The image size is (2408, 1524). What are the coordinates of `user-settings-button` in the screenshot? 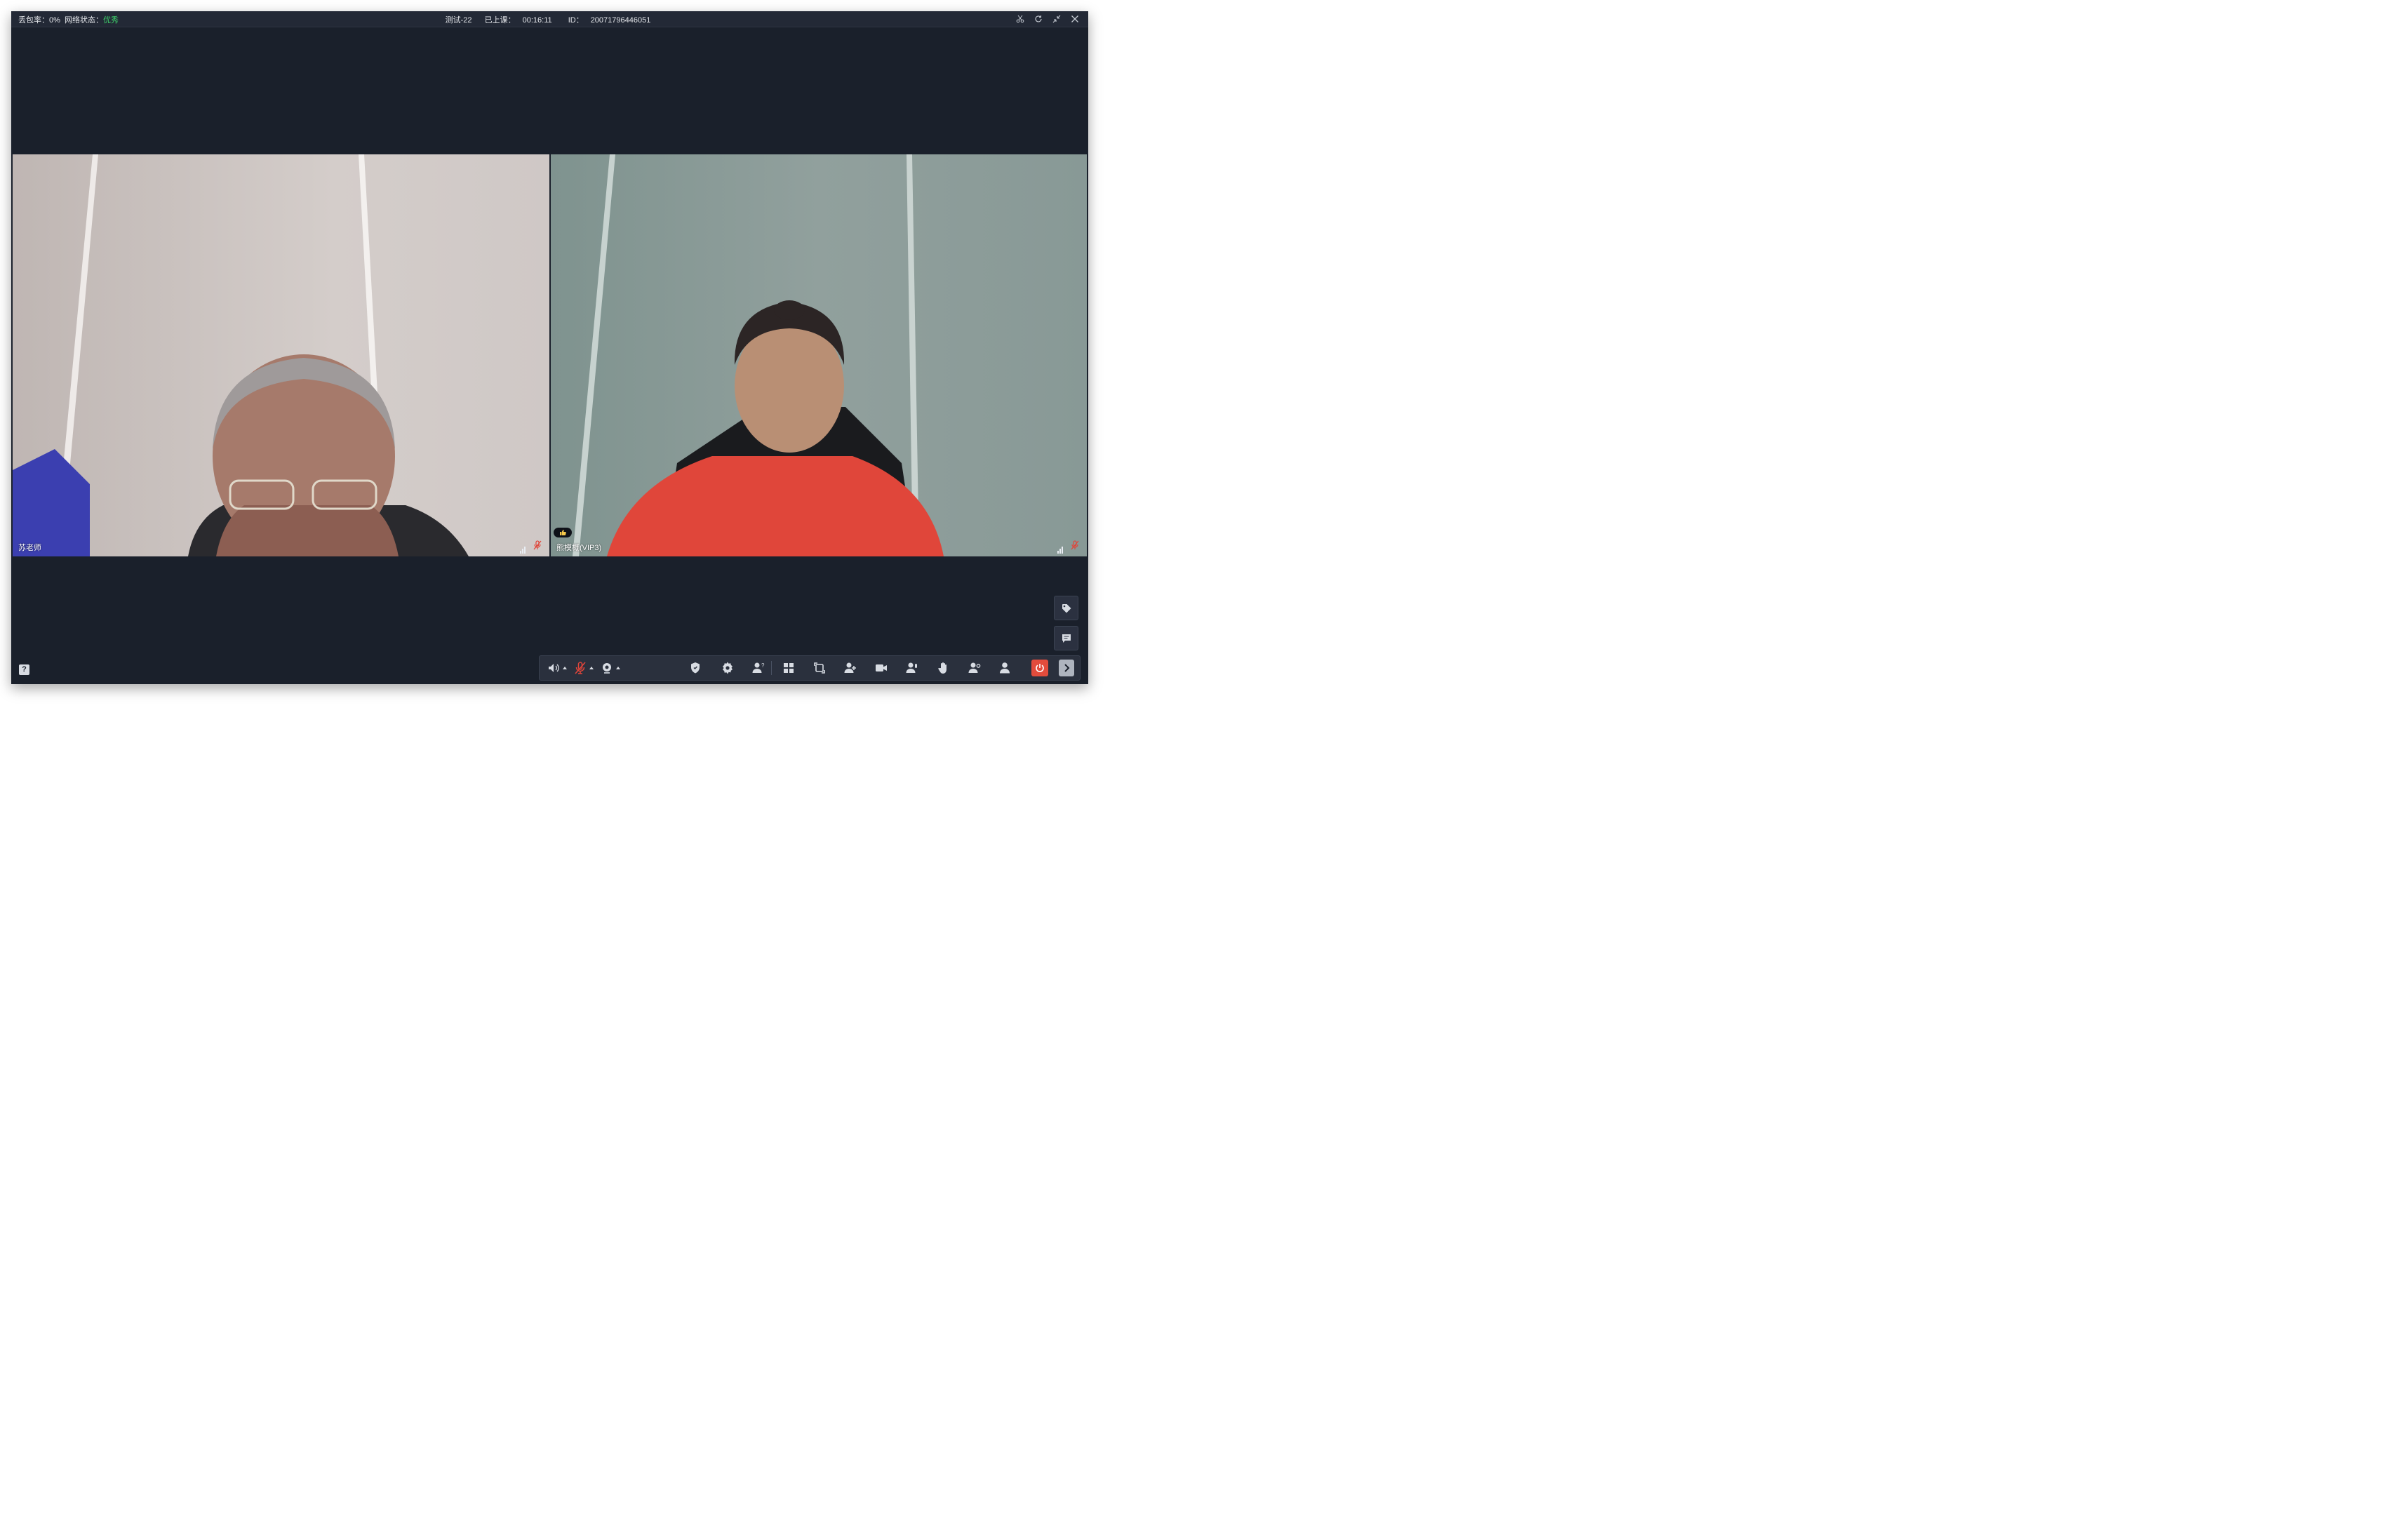 It's located at (975, 668).